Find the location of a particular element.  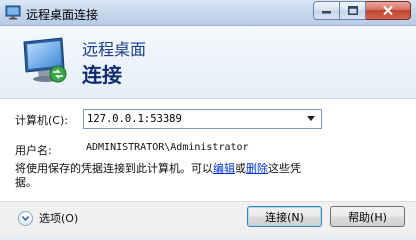

delete-credentials-link: 删除 is located at coordinates (257, 168).